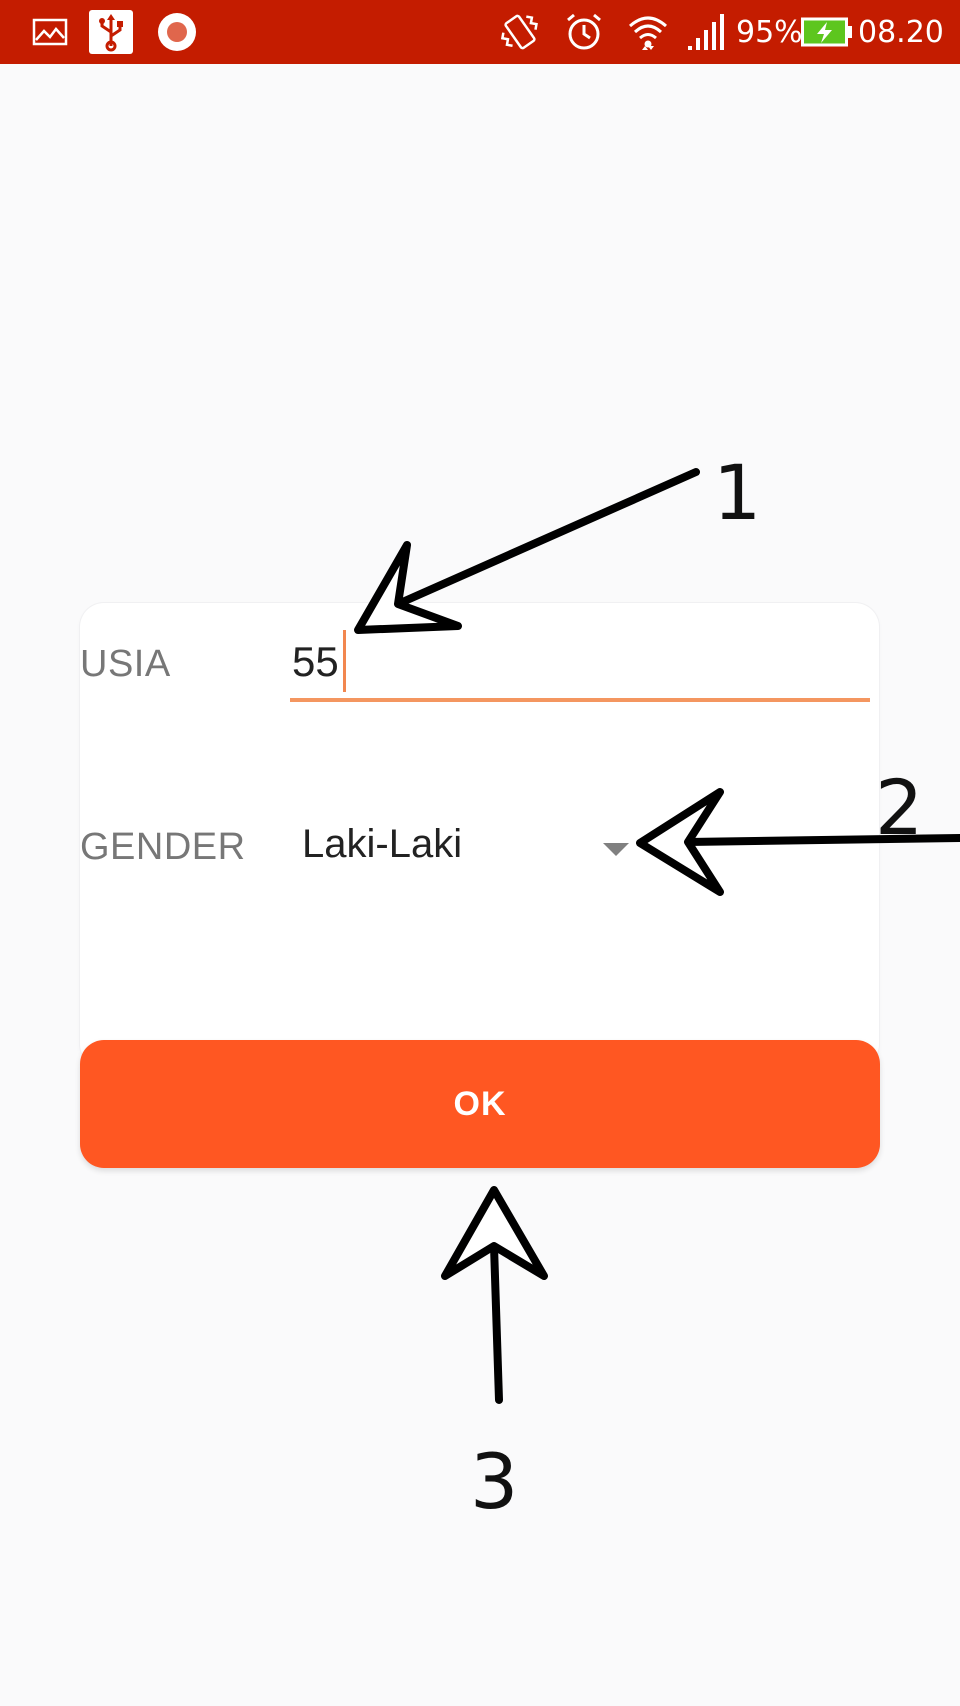 This screenshot has width=960, height=1706. What do you see at coordinates (125, 664) in the screenshot?
I see `age-label: USIA` at bounding box center [125, 664].